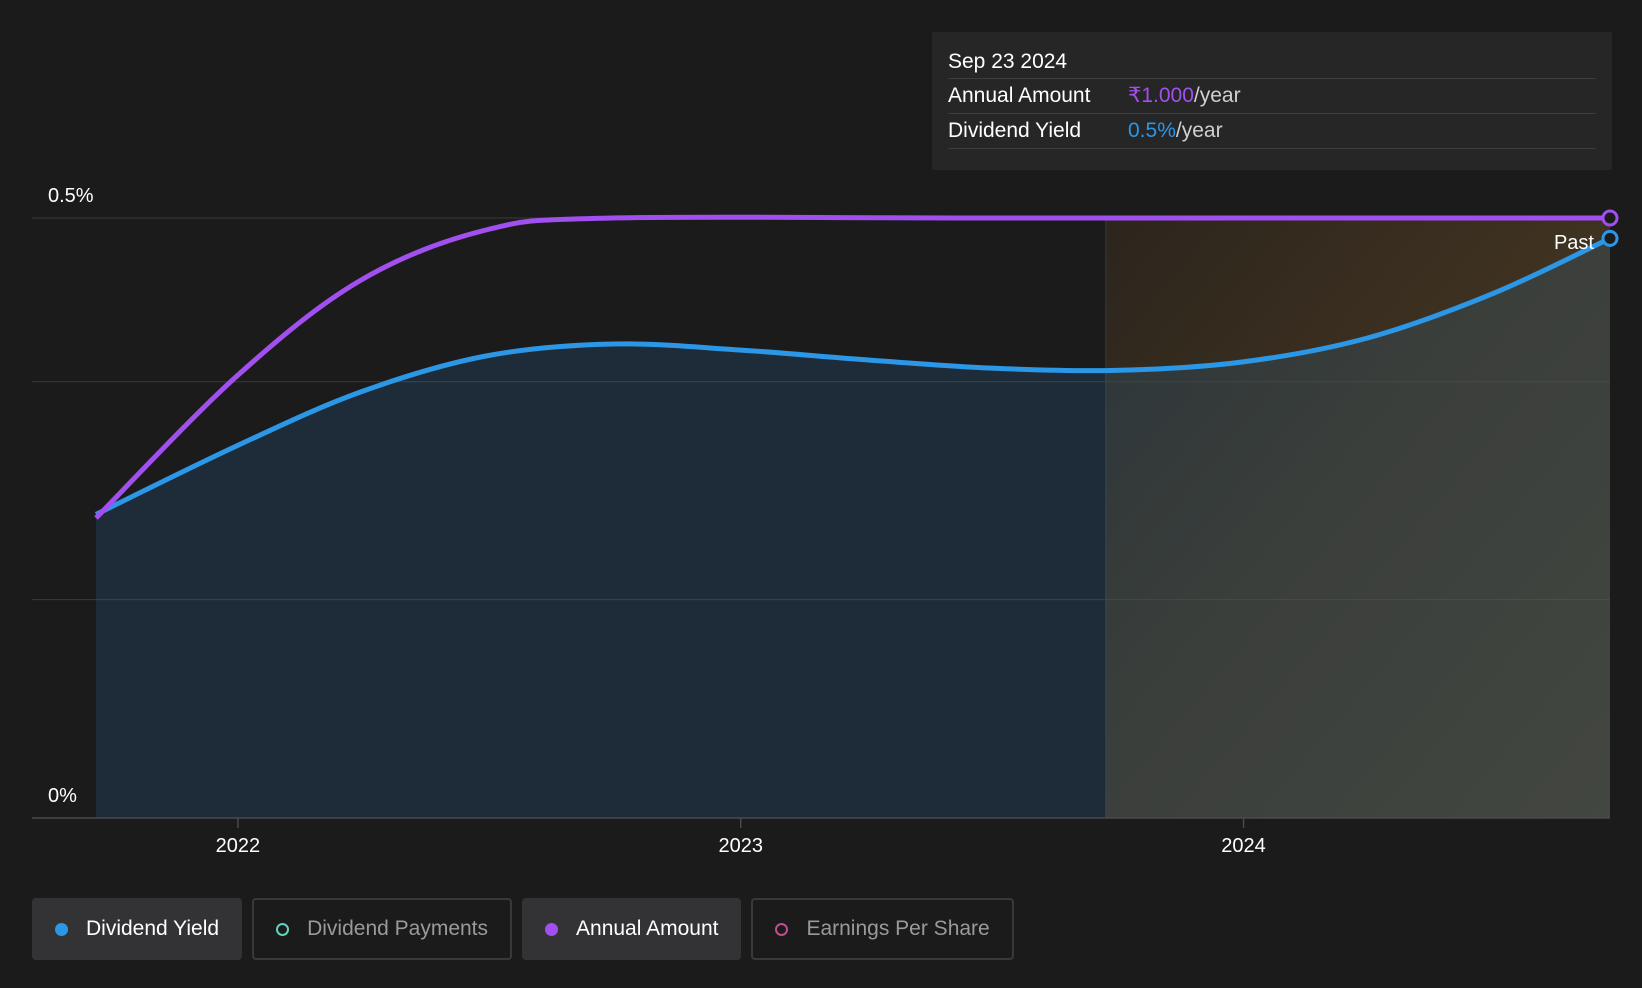 This screenshot has height=988, width=1642. Describe the element at coordinates (552, 929) in the screenshot. I see `annual-amount-dot-icon` at that location.